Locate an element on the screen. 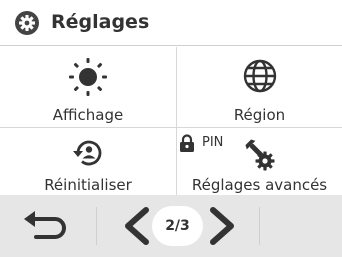 The height and width of the screenshot is (257, 342). tools-icon is located at coordinates (260, 155).